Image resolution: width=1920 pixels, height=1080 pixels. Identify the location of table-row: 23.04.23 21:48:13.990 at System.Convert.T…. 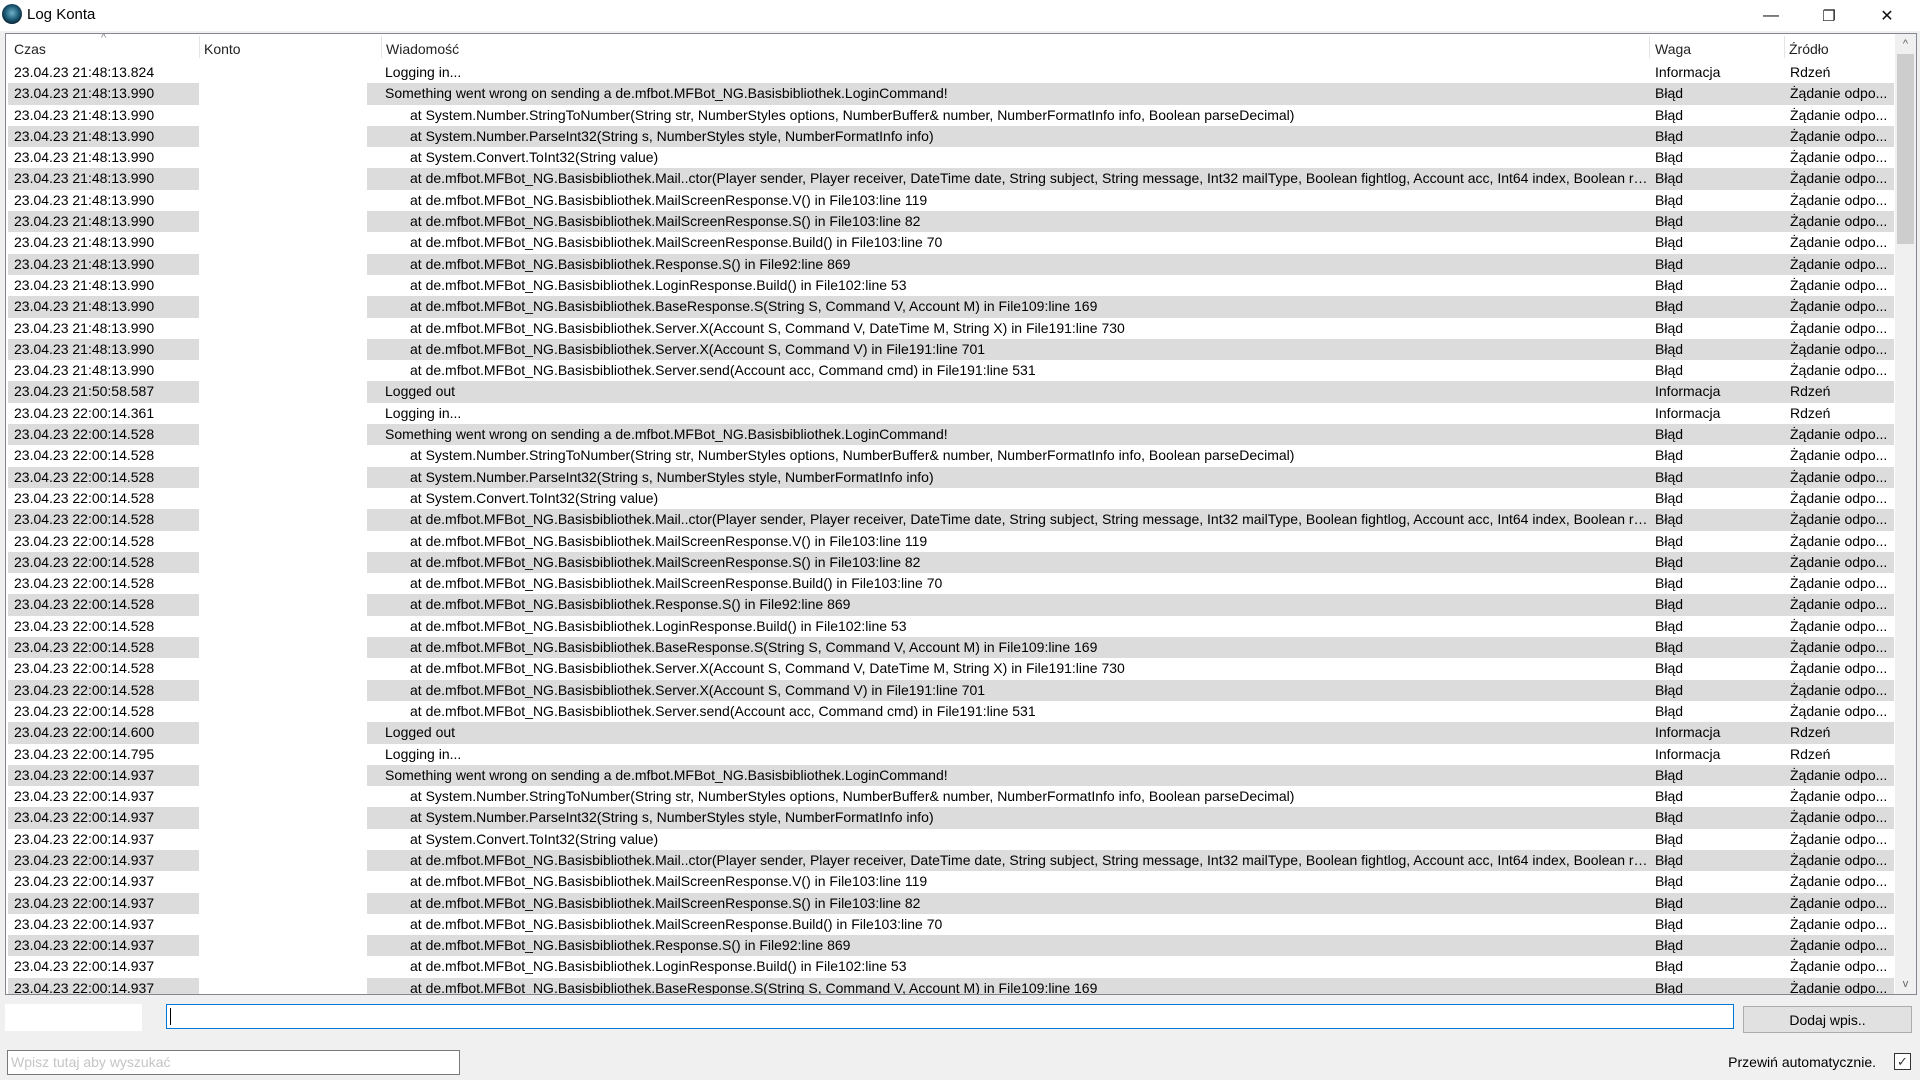
(950, 157).